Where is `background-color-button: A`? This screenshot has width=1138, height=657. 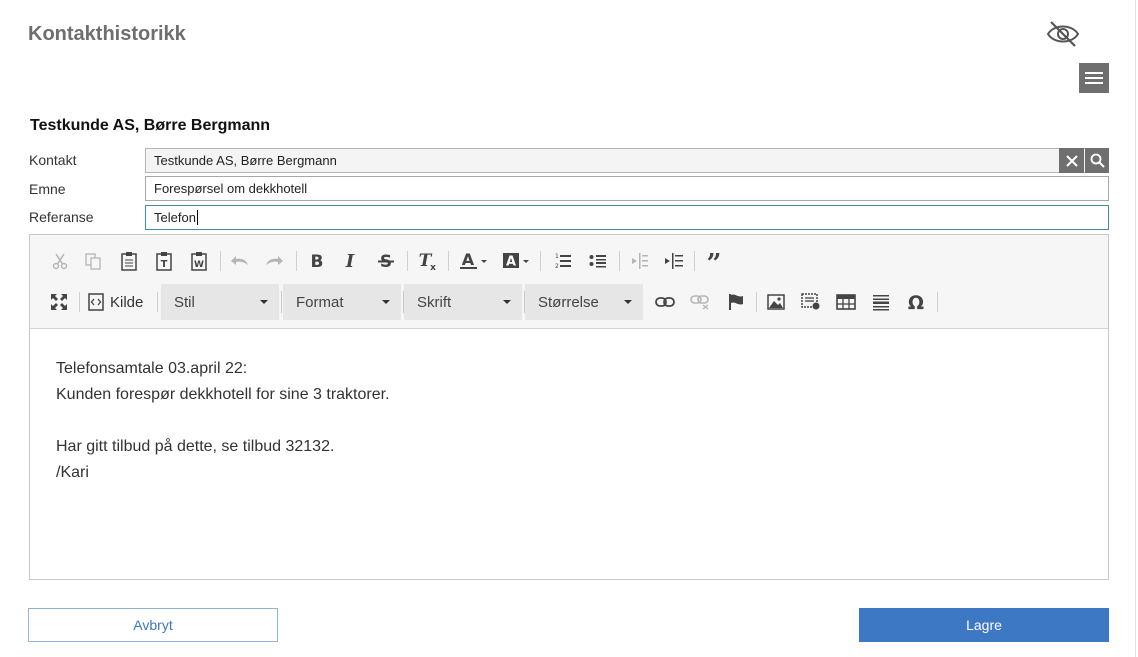 background-color-button: A is located at coordinates (517, 261).